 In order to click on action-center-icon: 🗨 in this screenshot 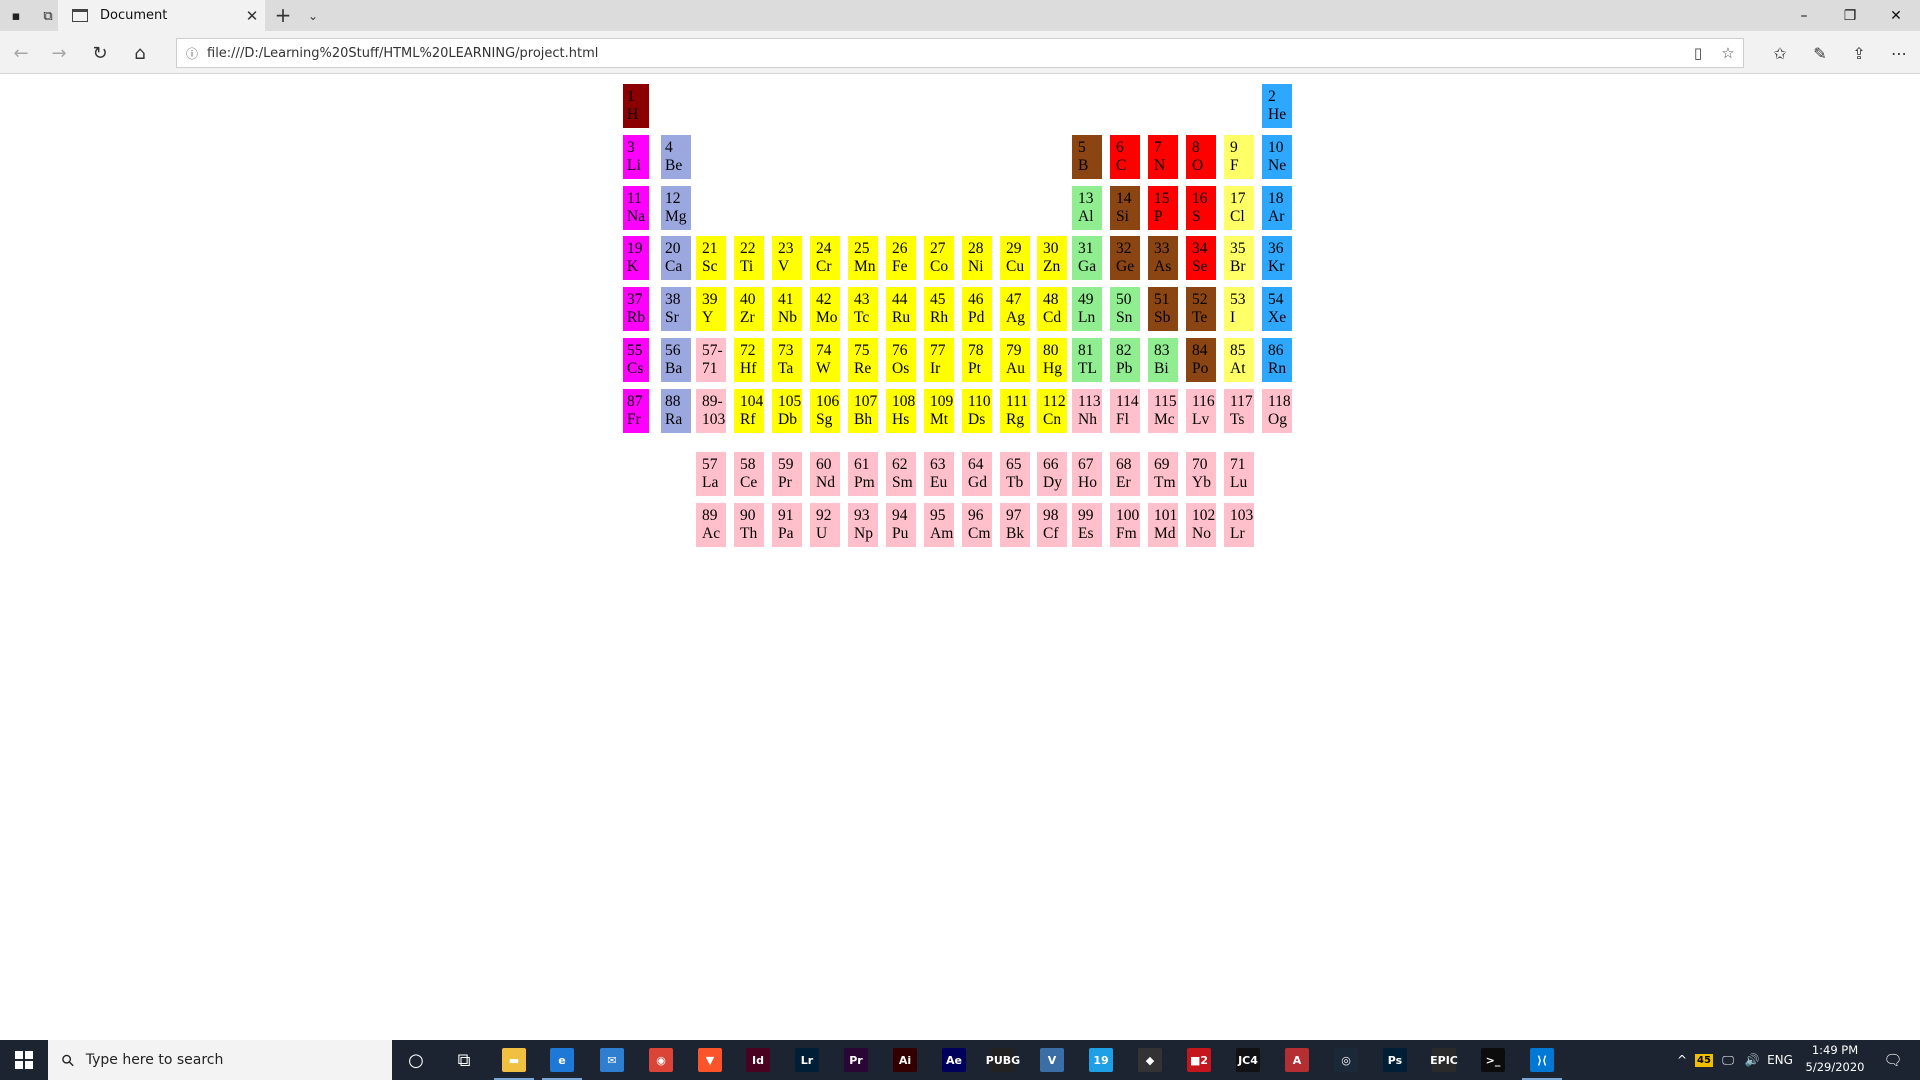, I will do `click(1893, 1060)`.